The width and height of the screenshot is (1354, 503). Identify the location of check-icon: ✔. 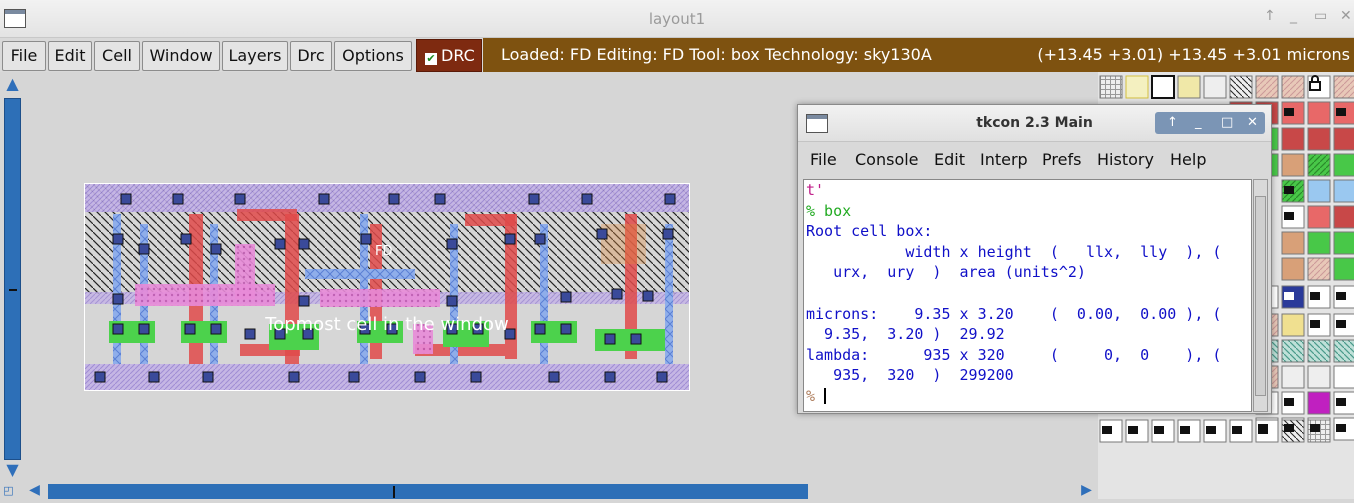
(431, 58).